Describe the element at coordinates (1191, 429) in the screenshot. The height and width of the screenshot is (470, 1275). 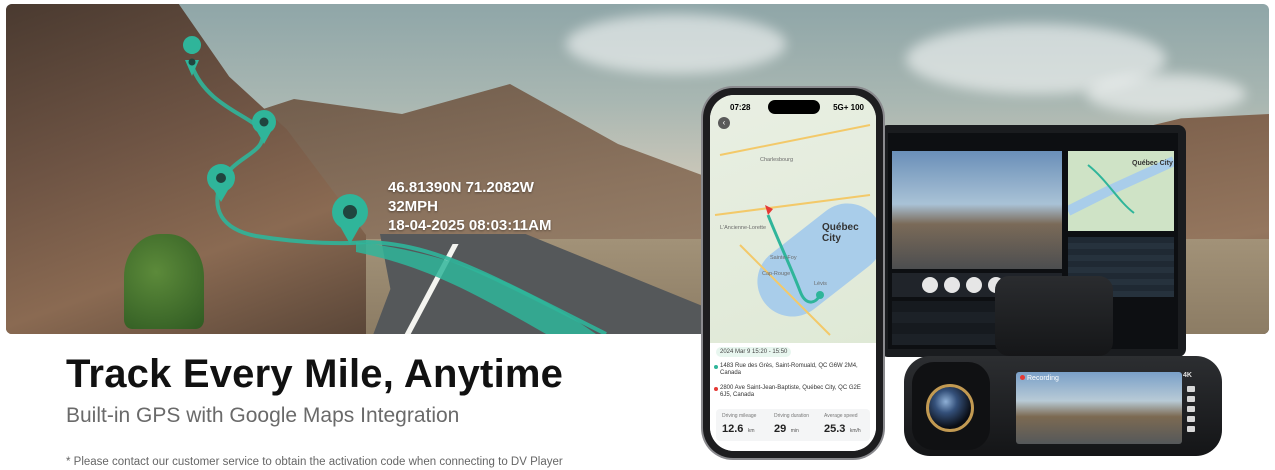
I see `lock-icon` at that location.